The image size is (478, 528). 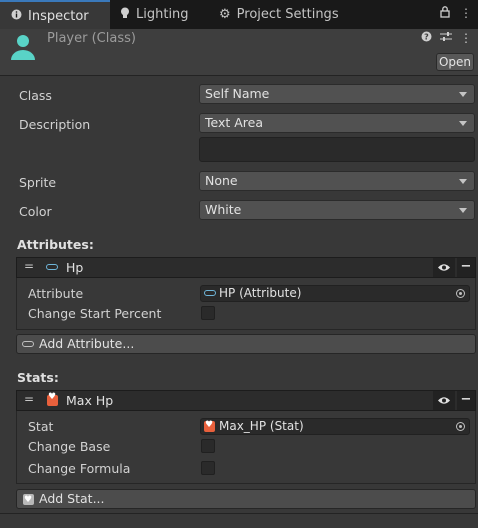 I want to click on tab-lighting: Lighting, so click(x=154, y=14).